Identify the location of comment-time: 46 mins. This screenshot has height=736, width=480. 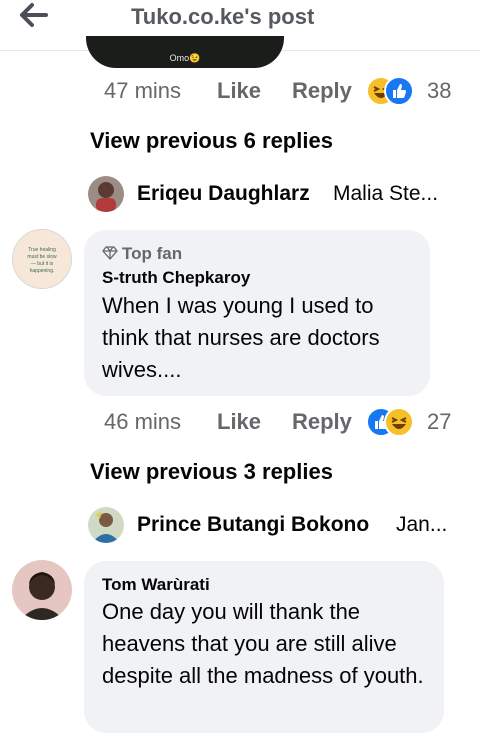
(142, 422).